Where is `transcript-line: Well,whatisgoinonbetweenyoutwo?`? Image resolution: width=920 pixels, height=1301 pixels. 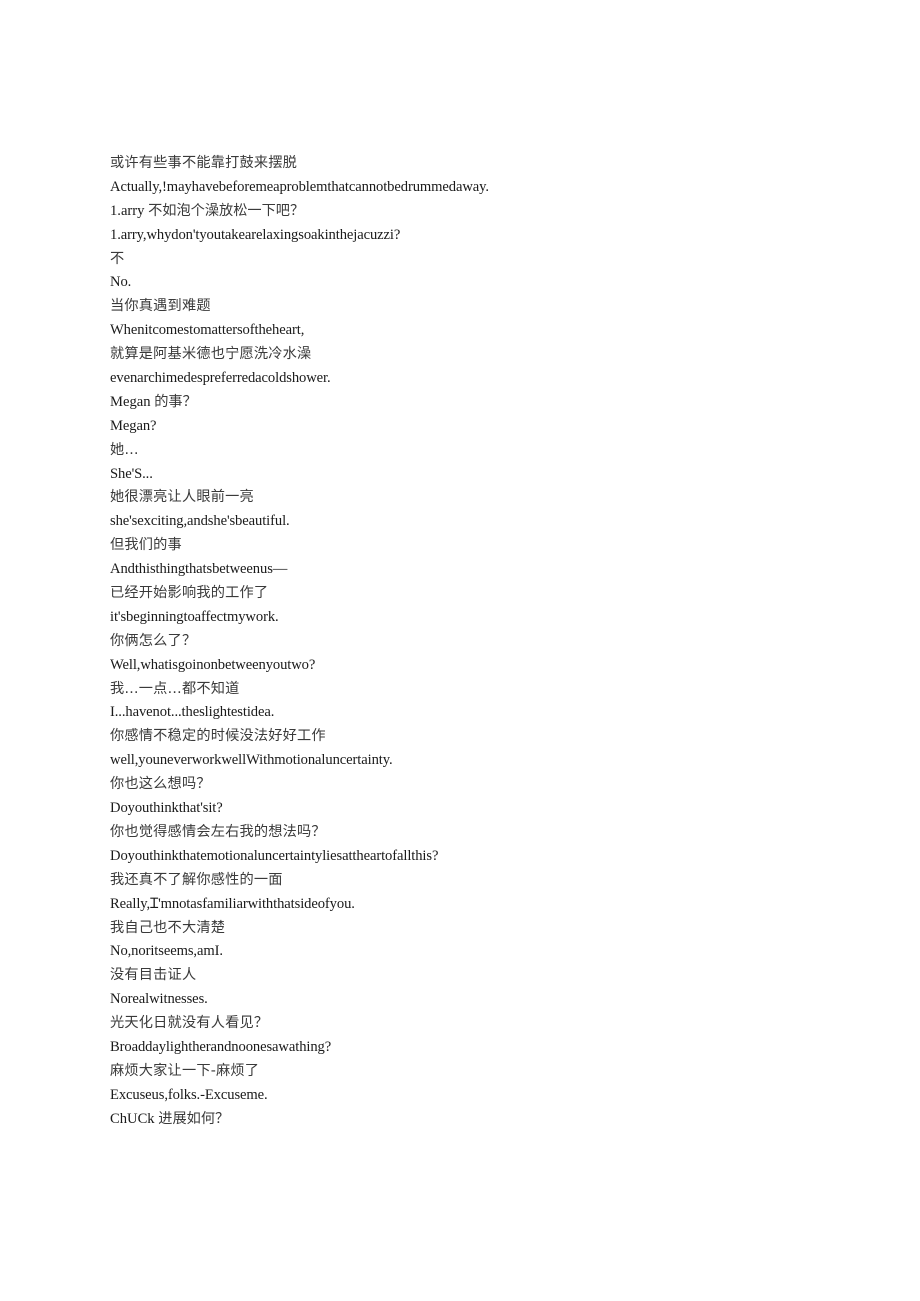 transcript-line: Well,whatisgoinonbetweenyoutwo? is located at coordinates (213, 664).